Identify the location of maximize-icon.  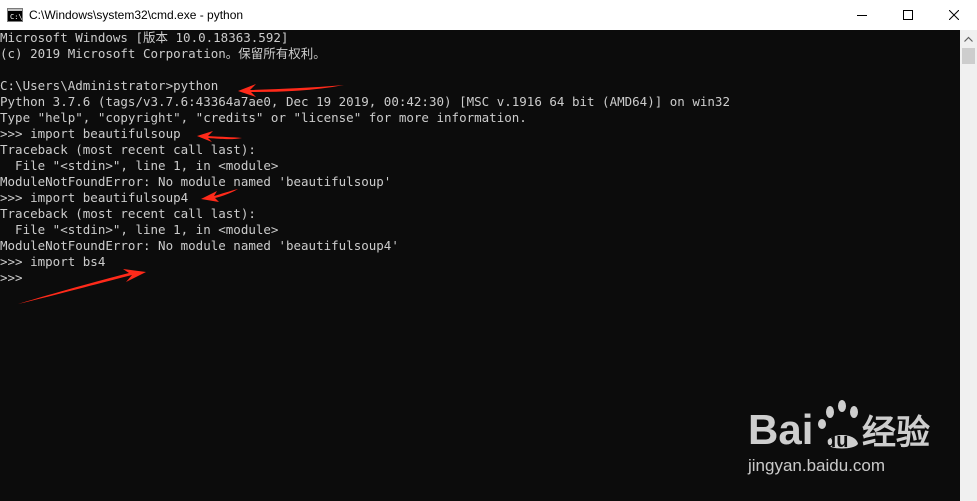
(908, 15).